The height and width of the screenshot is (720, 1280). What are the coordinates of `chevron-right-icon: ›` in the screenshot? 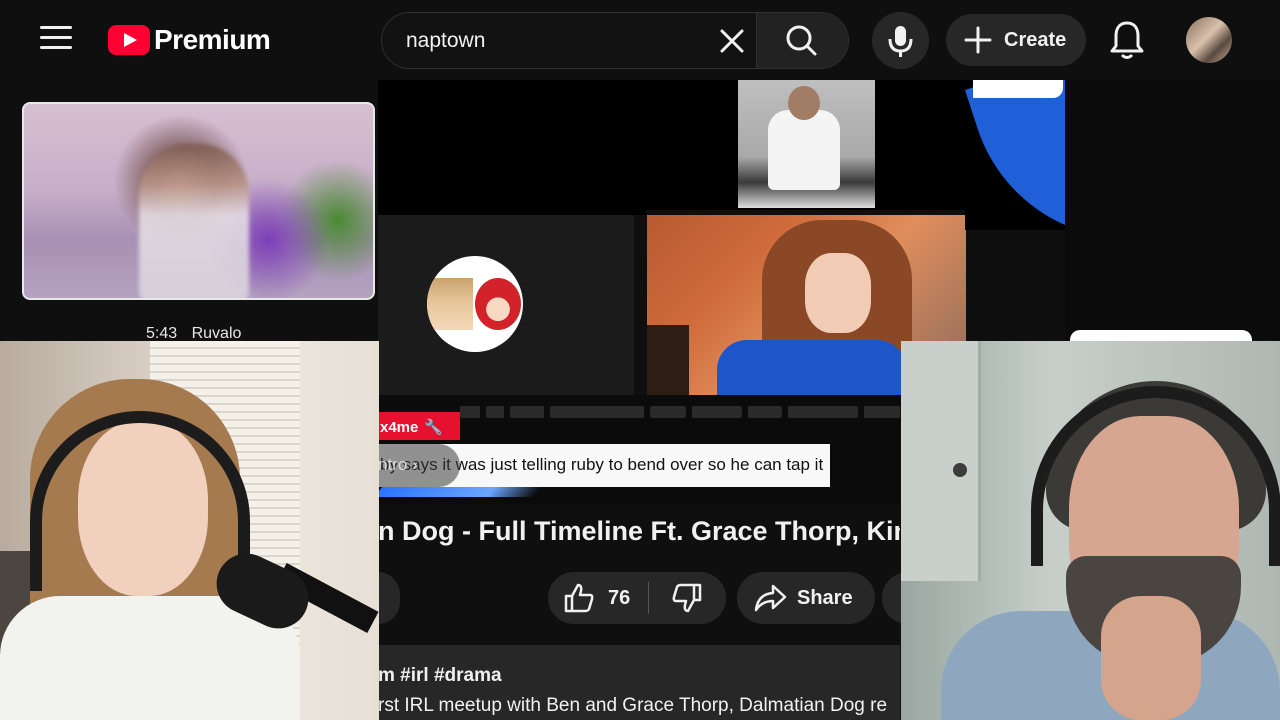 It's located at (415, 464).